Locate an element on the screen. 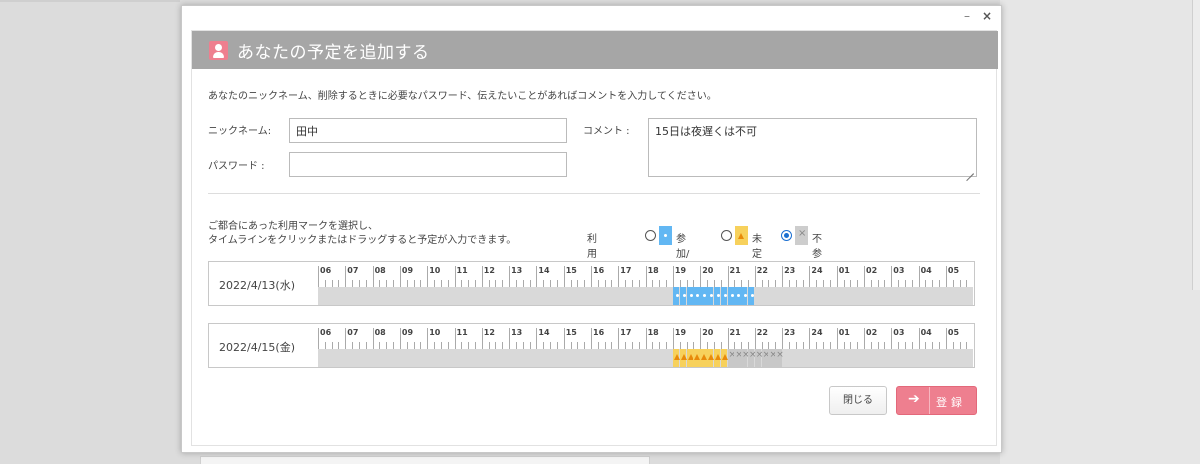  hour-label: 21 is located at coordinates (735, 332).